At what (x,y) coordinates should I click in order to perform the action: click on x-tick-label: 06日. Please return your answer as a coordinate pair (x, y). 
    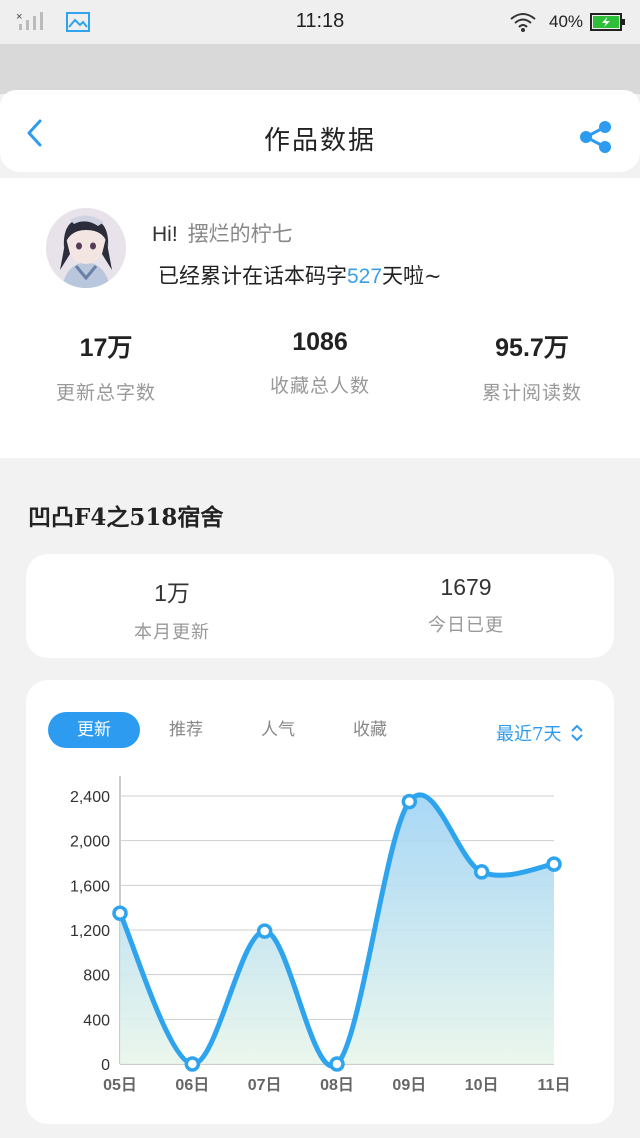
    Looking at the image, I should click on (192, 1085).